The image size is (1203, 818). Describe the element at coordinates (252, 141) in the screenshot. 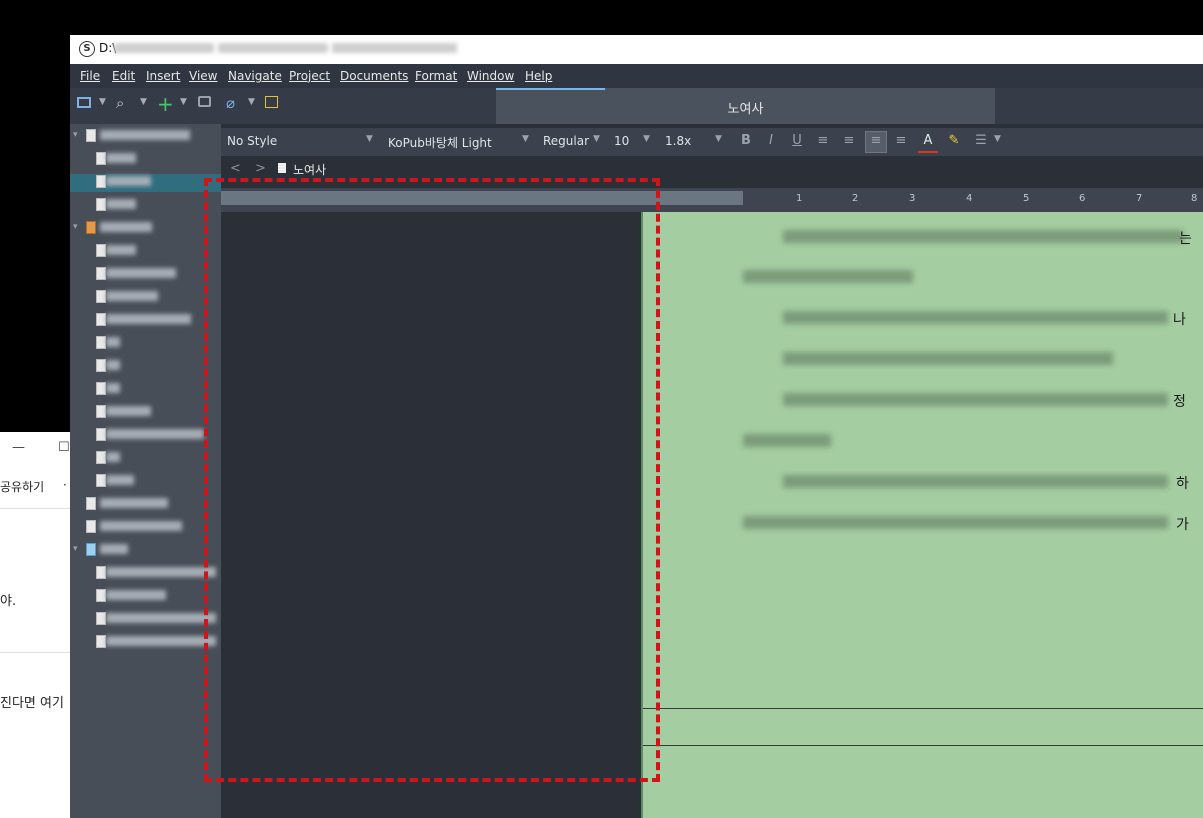

I see `style-select: No Style` at that location.